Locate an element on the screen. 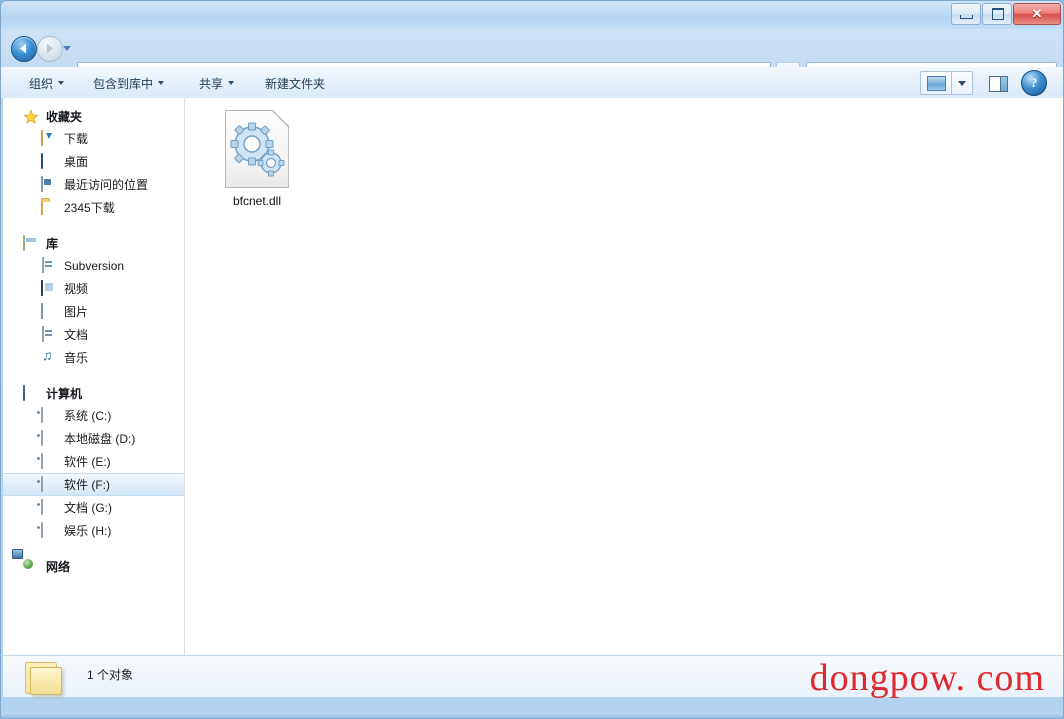  folder-icon is located at coordinates (43, 677).